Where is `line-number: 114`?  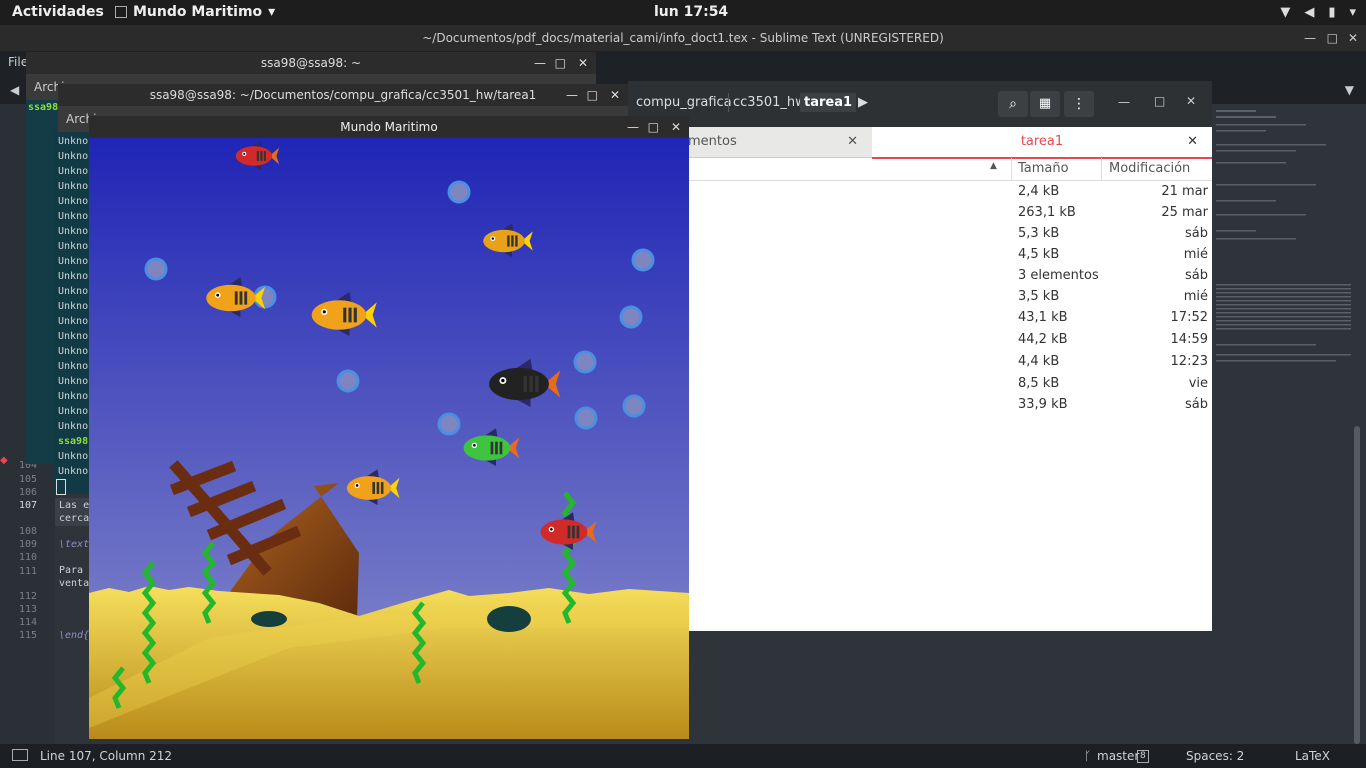 line-number: 114 is located at coordinates (27, 622).